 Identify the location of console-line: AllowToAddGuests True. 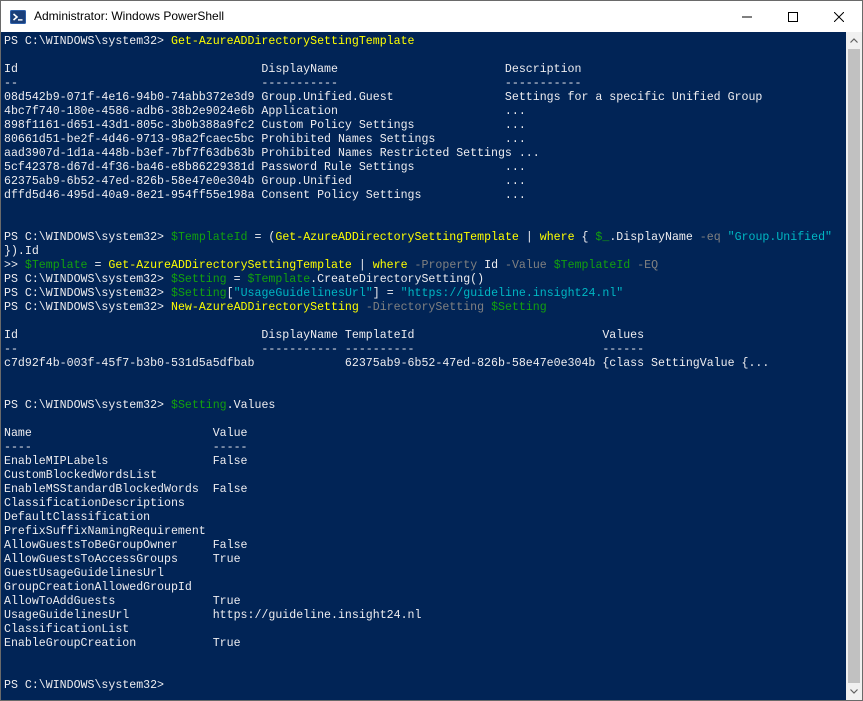
(122, 602).